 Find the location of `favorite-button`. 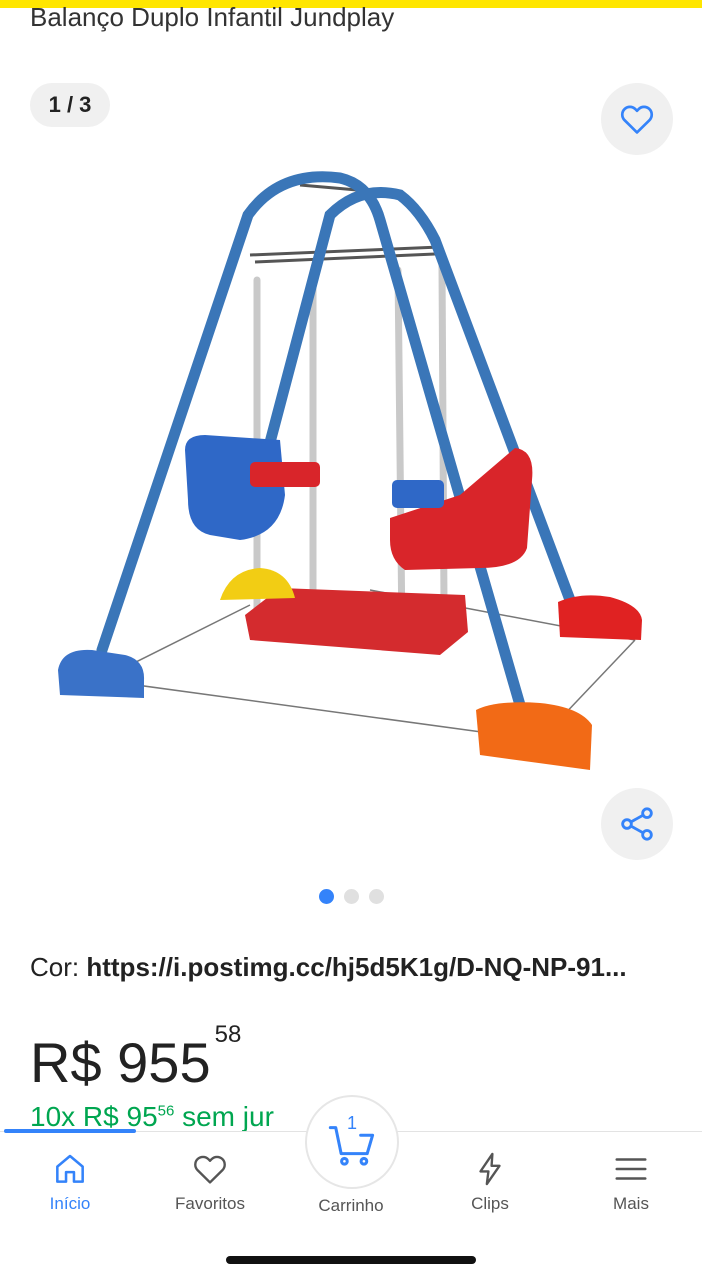

favorite-button is located at coordinates (637, 119).